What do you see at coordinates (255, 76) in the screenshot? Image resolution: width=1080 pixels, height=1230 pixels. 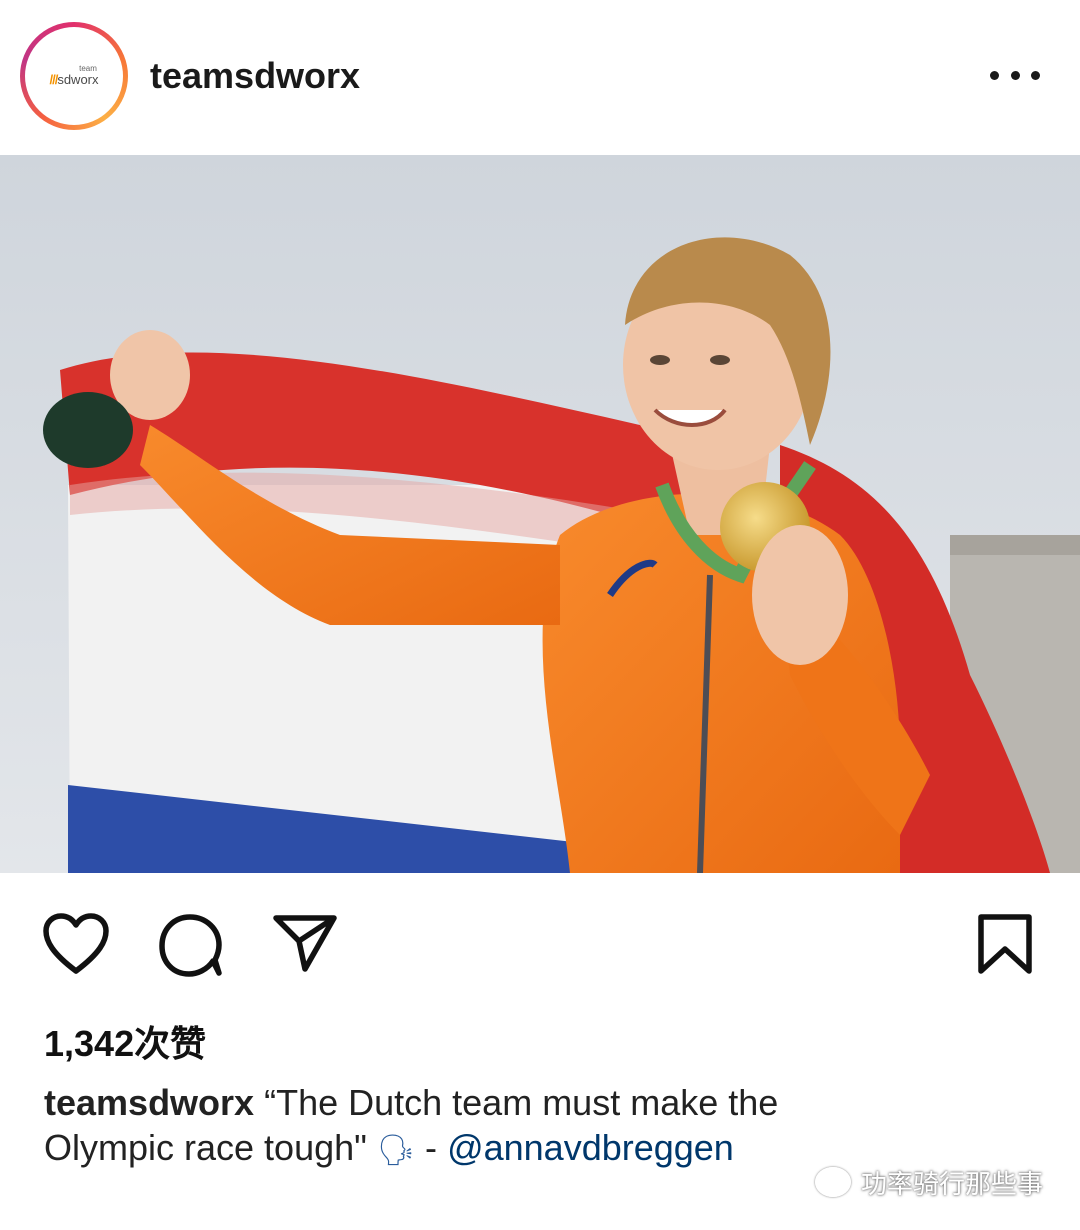 I see `post-username: teamsdworx` at bounding box center [255, 76].